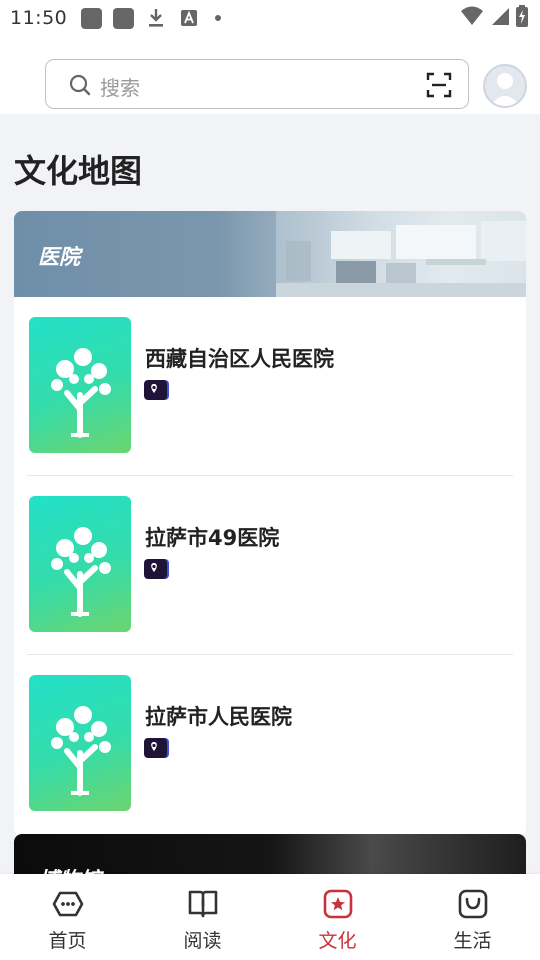 This screenshot has width=540, height=960. I want to click on signal-icon, so click(500, 18).